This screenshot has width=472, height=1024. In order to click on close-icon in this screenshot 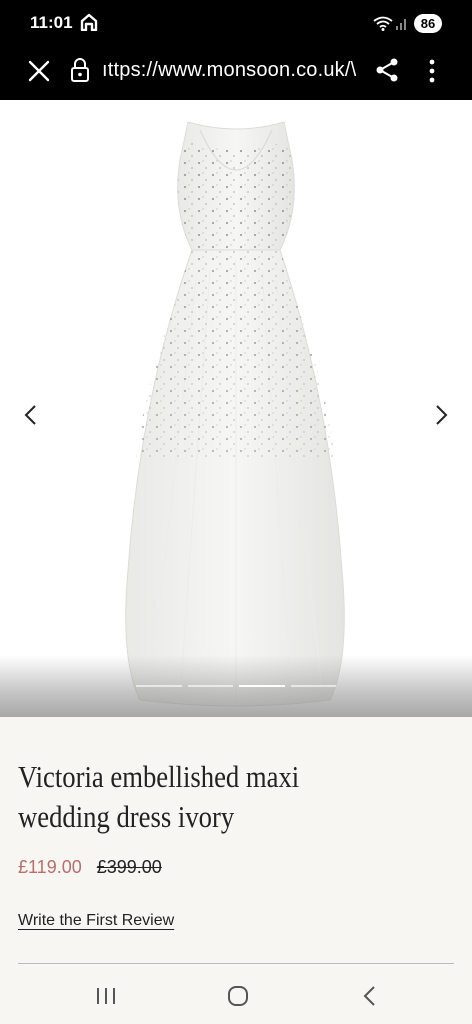, I will do `click(39, 71)`.